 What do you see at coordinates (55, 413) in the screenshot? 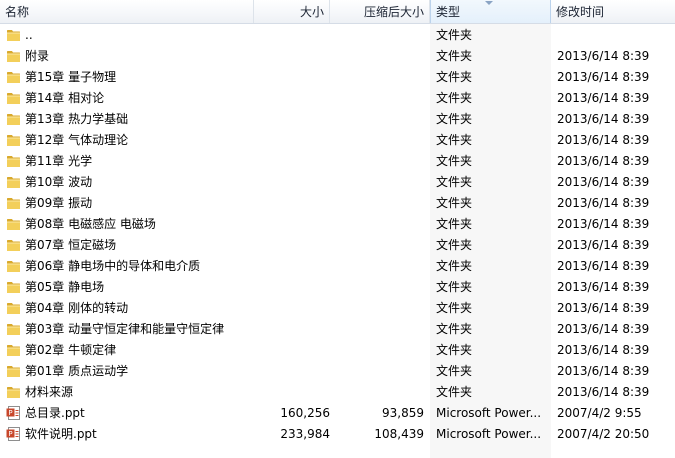
I see `item-name: 总目录.ppt` at bounding box center [55, 413].